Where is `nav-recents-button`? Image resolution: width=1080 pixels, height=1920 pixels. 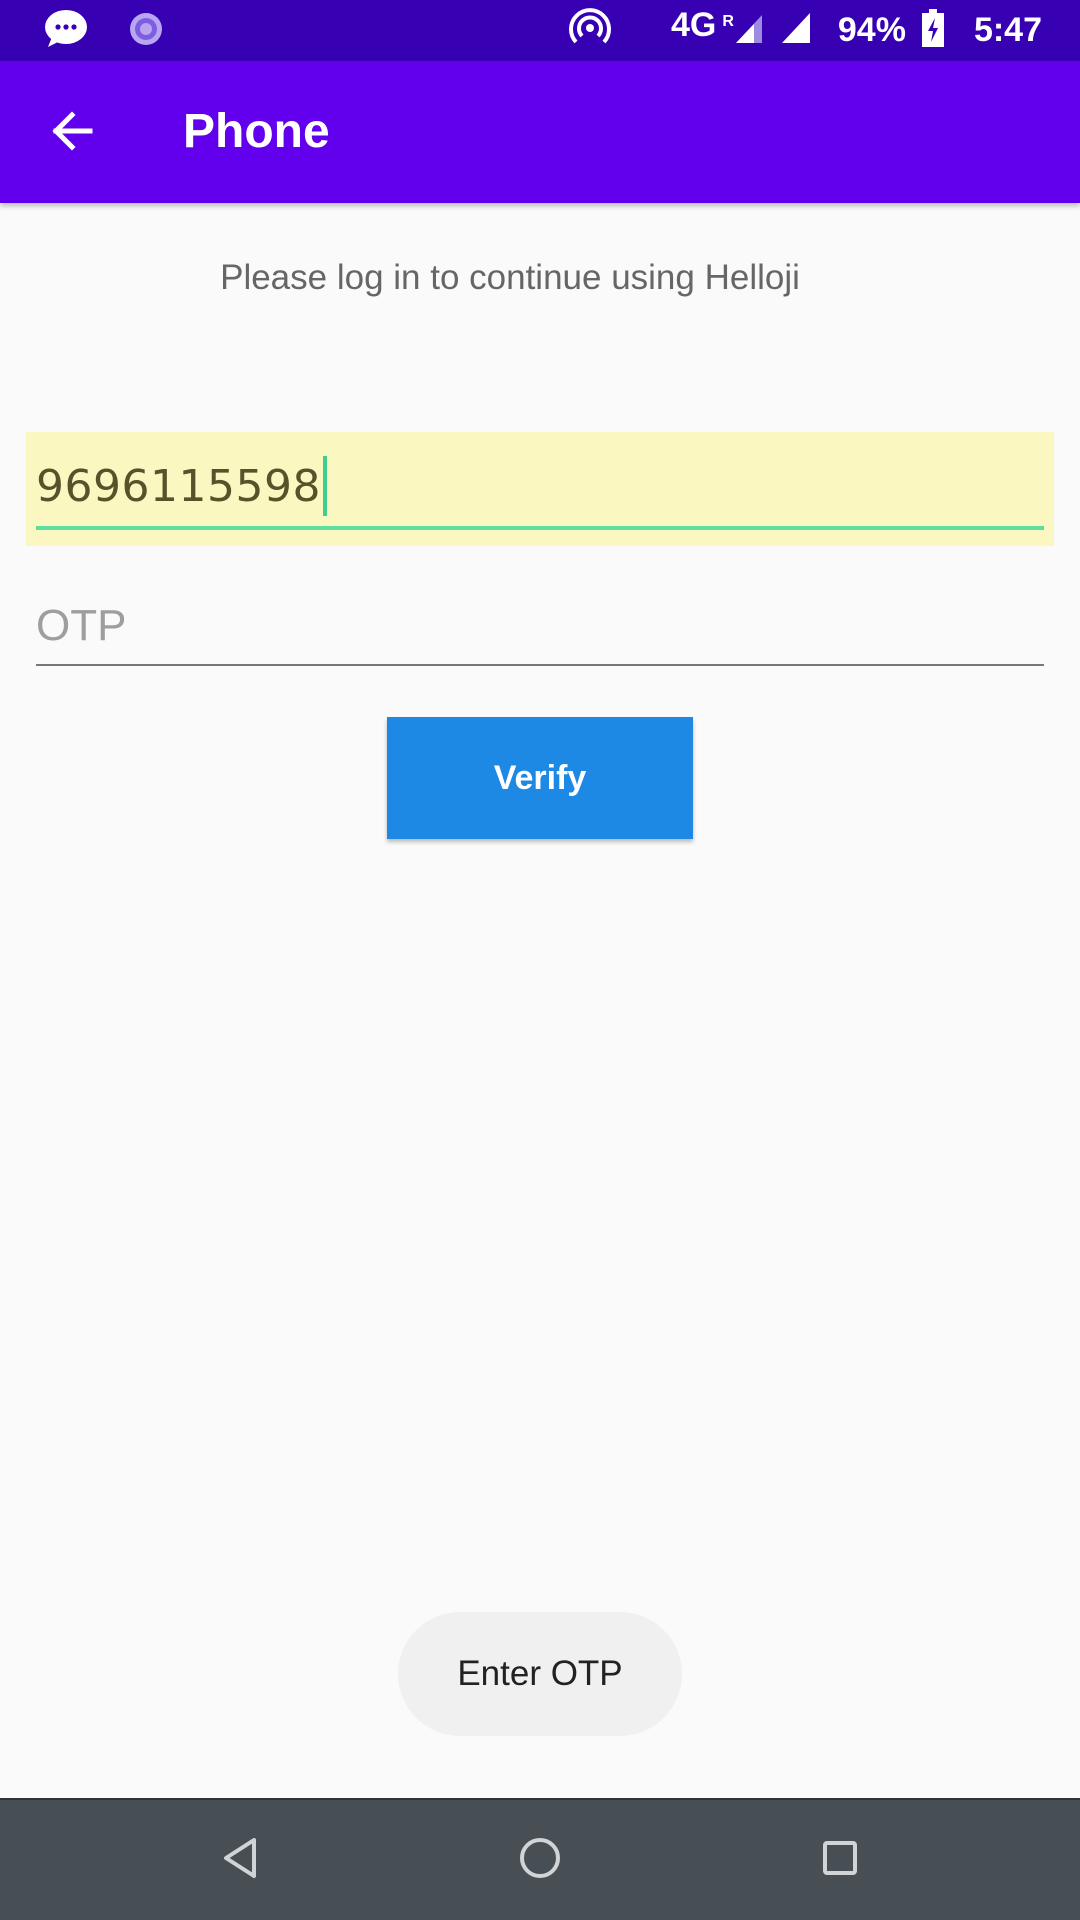
nav-recents-button is located at coordinates (840, 1860).